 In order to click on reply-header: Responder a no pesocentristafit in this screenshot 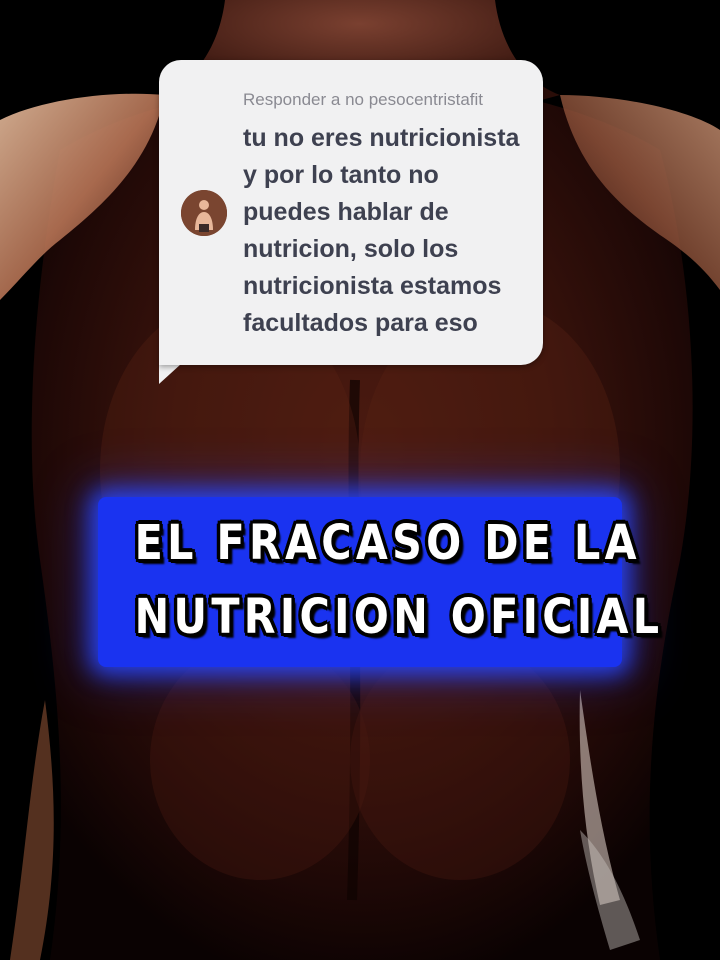, I will do `click(363, 99)`.